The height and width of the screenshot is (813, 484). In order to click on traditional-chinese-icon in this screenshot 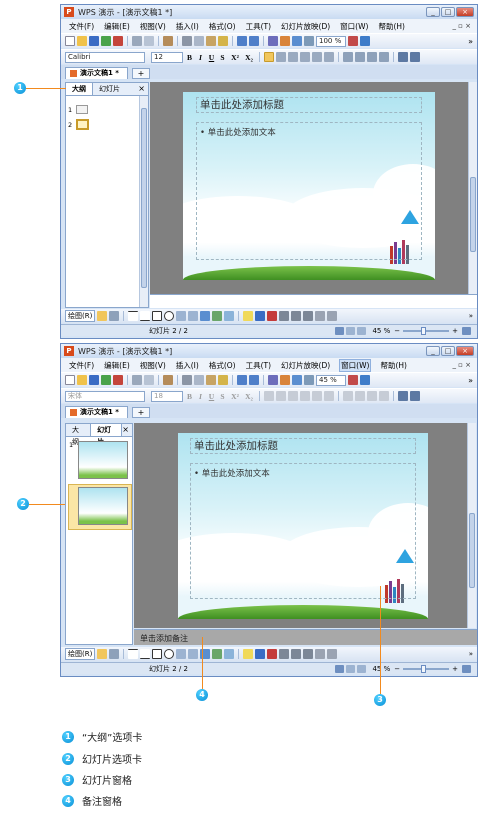, I will do `click(168, 41)`.